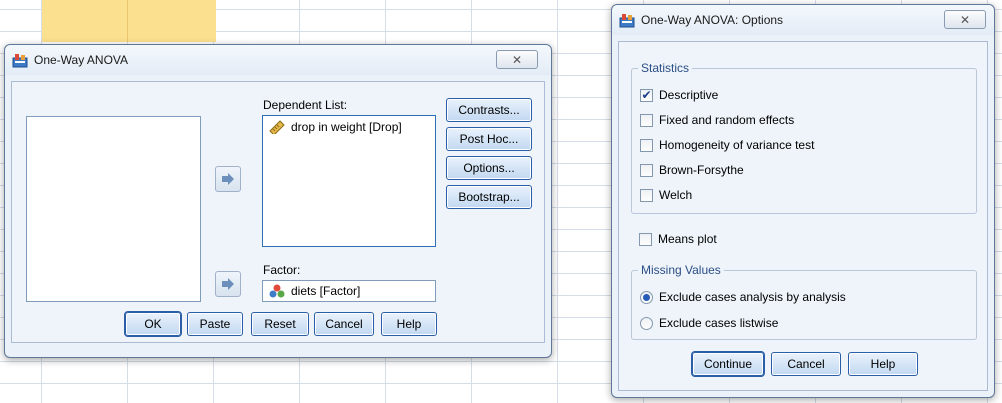  Describe the element at coordinates (129, 21) in the screenshot. I see `highlighted-cells` at that location.